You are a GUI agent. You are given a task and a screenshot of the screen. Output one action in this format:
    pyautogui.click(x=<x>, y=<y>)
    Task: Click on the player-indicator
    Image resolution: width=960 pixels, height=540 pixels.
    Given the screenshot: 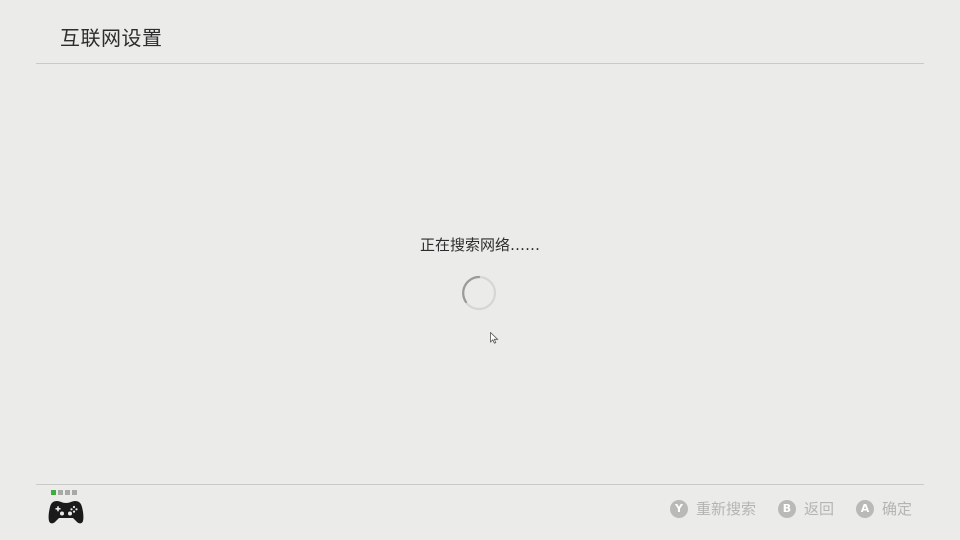 What is the action you would take?
    pyautogui.click(x=64, y=492)
    